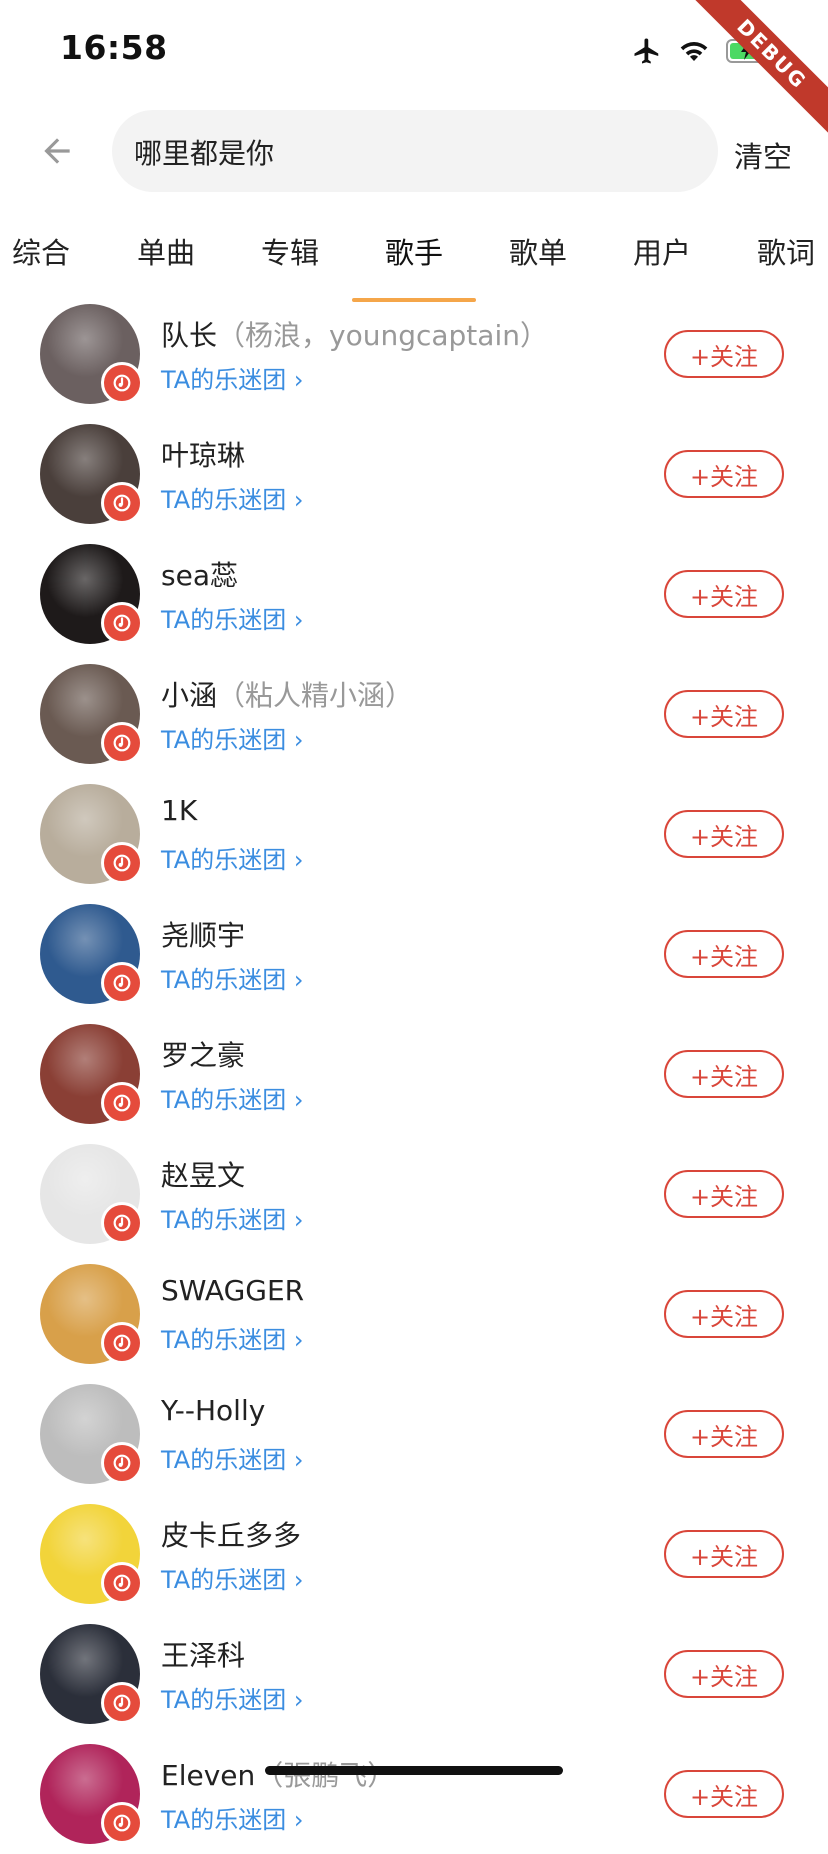 Image resolution: width=828 pixels, height=1854 pixels. Describe the element at coordinates (414, 1074) in the screenshot. I see `artist-row: 罗之豪 TA的乐迷团 › +关注` at that location.